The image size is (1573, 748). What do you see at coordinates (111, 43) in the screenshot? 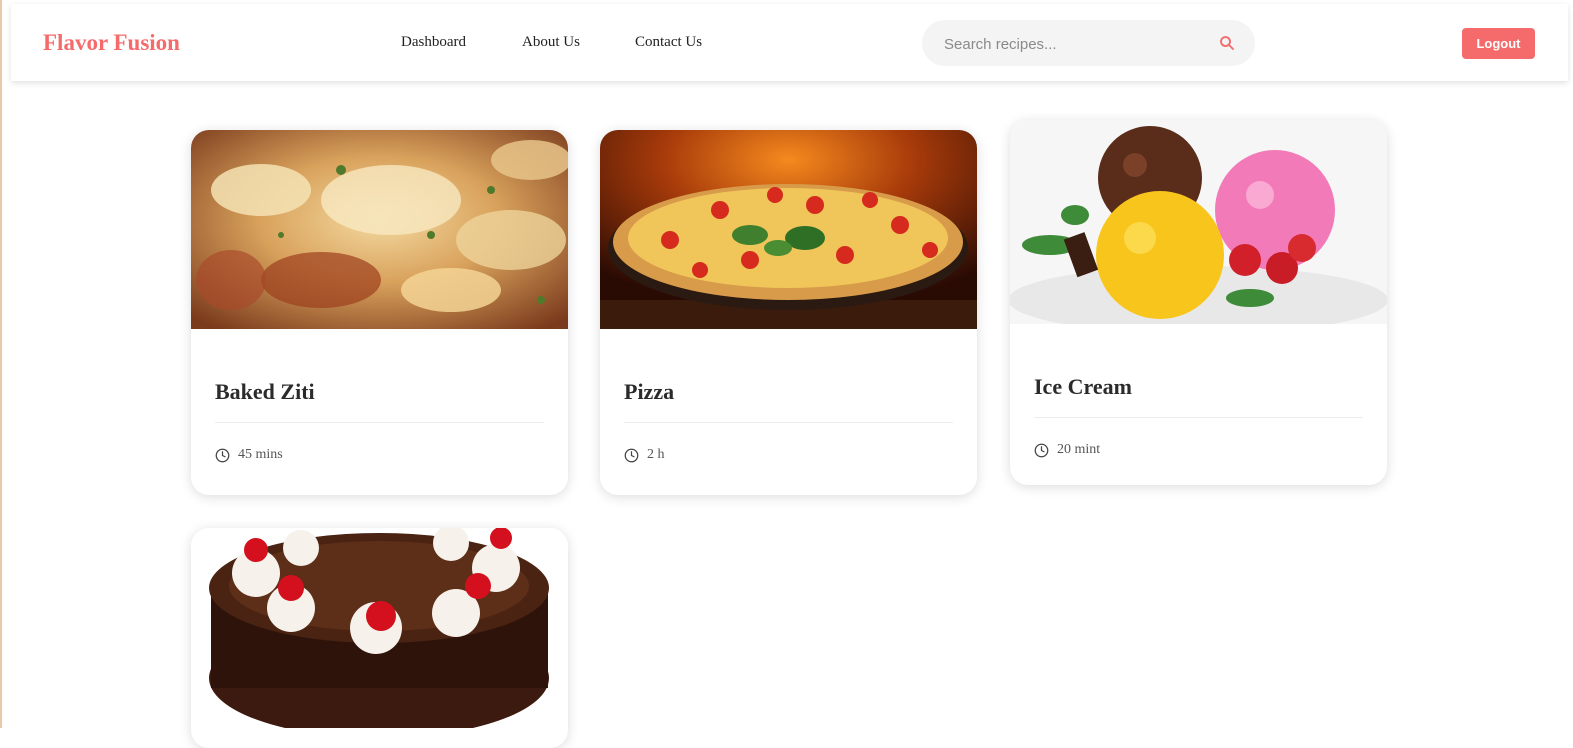
I see `brand-logo: Flavor Fusion` at bounding box center [111, 43].